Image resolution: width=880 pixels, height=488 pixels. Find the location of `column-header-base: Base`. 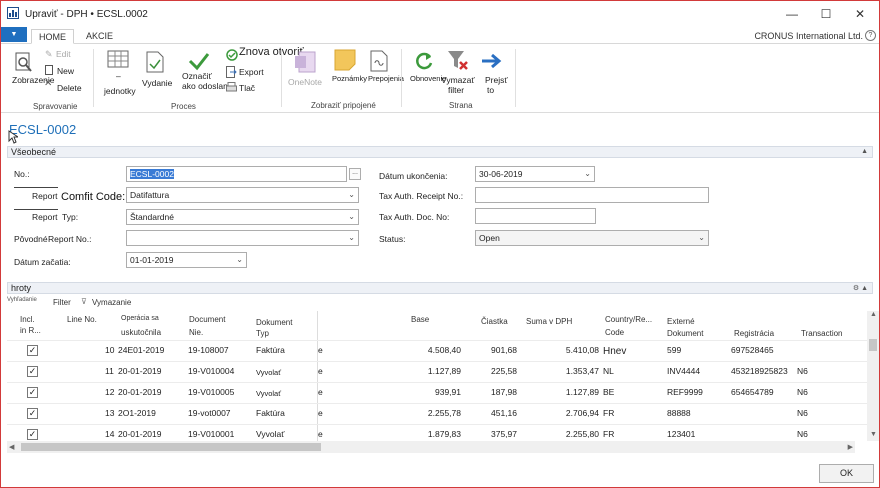

column-header-base: Base is located at coordinates (420, 320).